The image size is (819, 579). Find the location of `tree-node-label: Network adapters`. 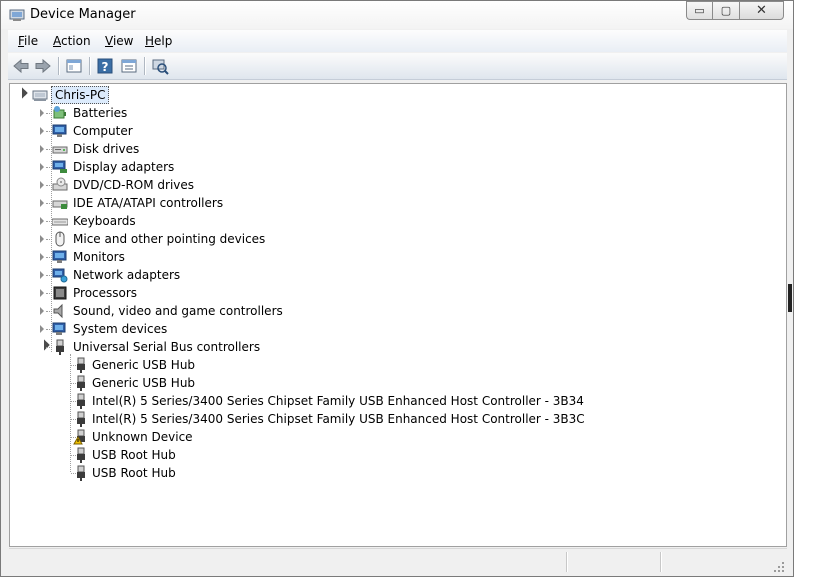

tree-node-label: Network adapters is located at coordinates (127, 275).